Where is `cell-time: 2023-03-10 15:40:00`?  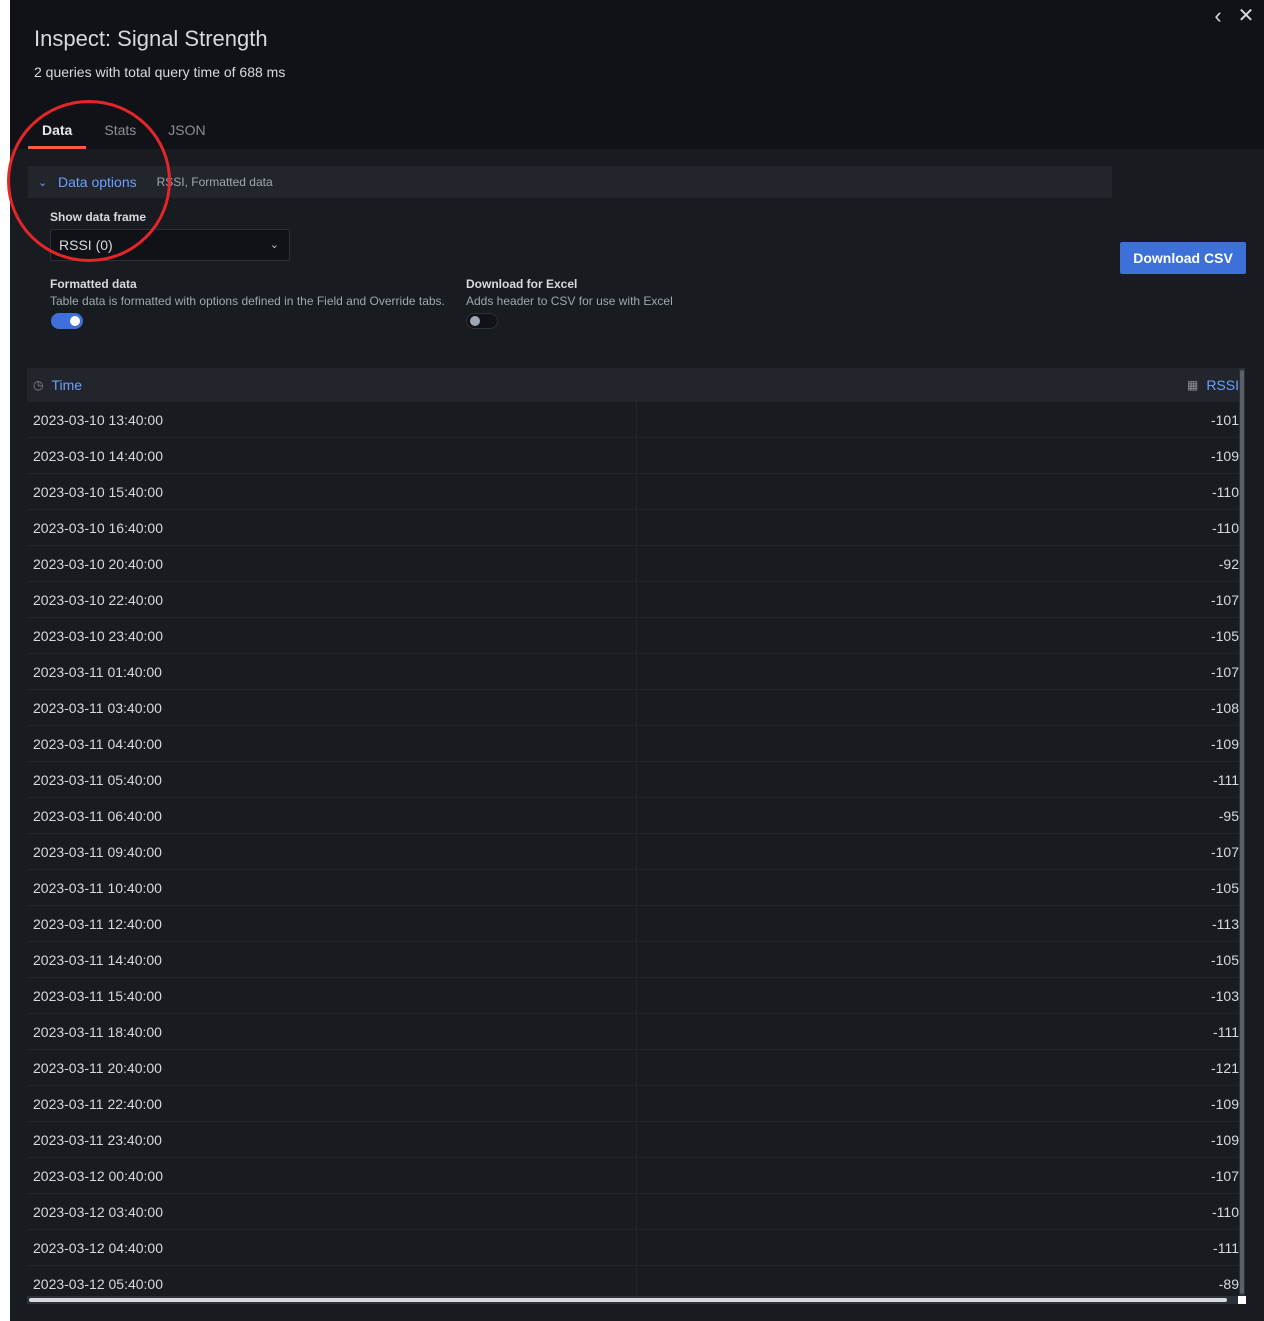 cell-time: 2023-03-10 15:40:00 is located at coordinates (98, 492).